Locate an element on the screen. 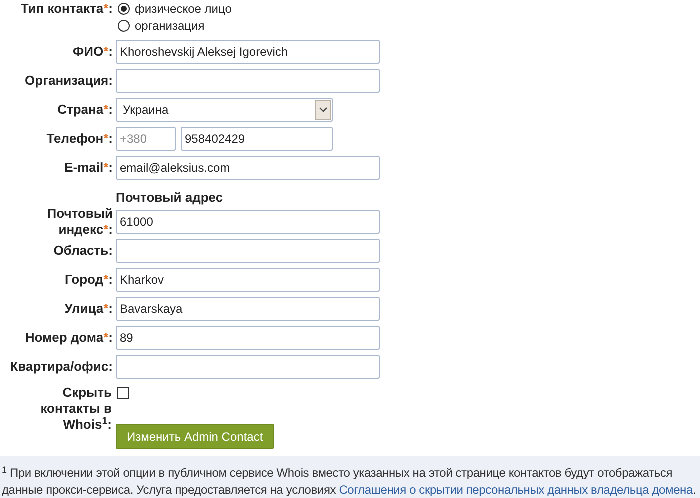 Image resolution: width=700 pixels, height=498 pixels. country-select: Украина is located at coordinates (224, 110).